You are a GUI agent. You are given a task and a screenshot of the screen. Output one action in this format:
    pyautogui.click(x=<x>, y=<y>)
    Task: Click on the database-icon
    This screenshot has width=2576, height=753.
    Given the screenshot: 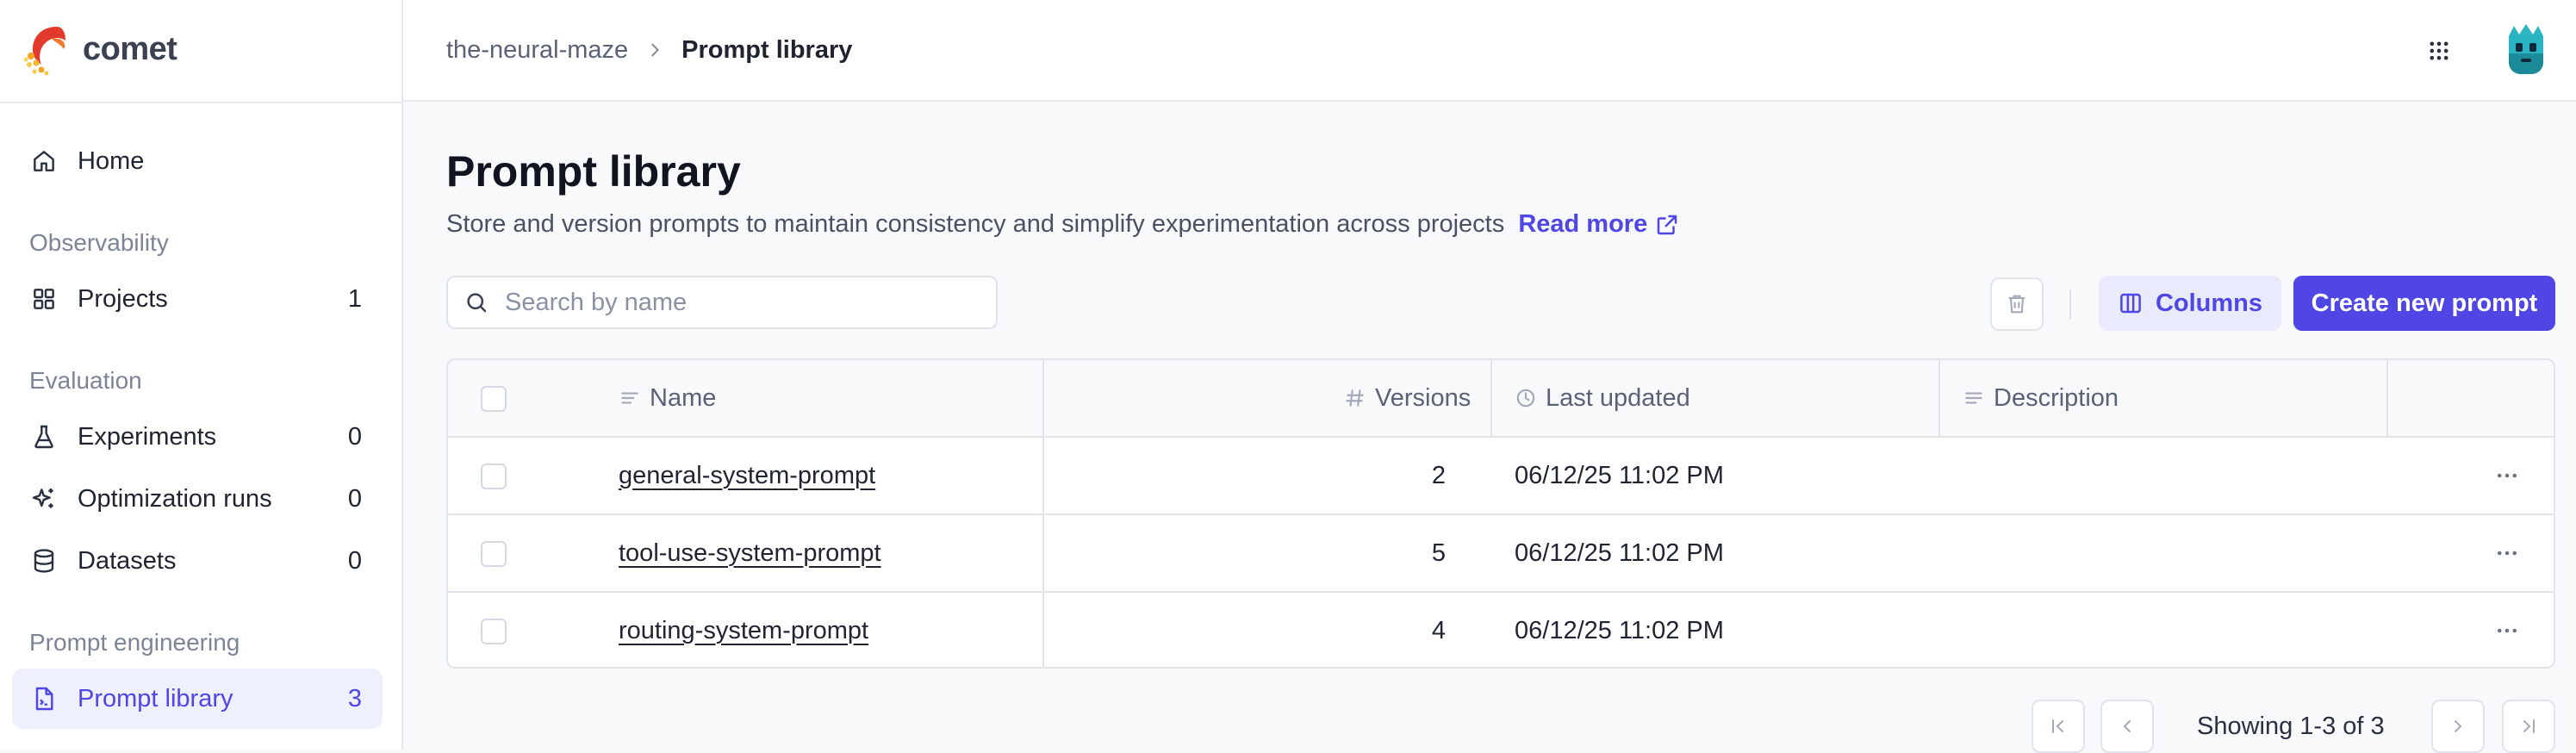 What is the action you would take?
    pyautogui.click(x=44, y=561)
    